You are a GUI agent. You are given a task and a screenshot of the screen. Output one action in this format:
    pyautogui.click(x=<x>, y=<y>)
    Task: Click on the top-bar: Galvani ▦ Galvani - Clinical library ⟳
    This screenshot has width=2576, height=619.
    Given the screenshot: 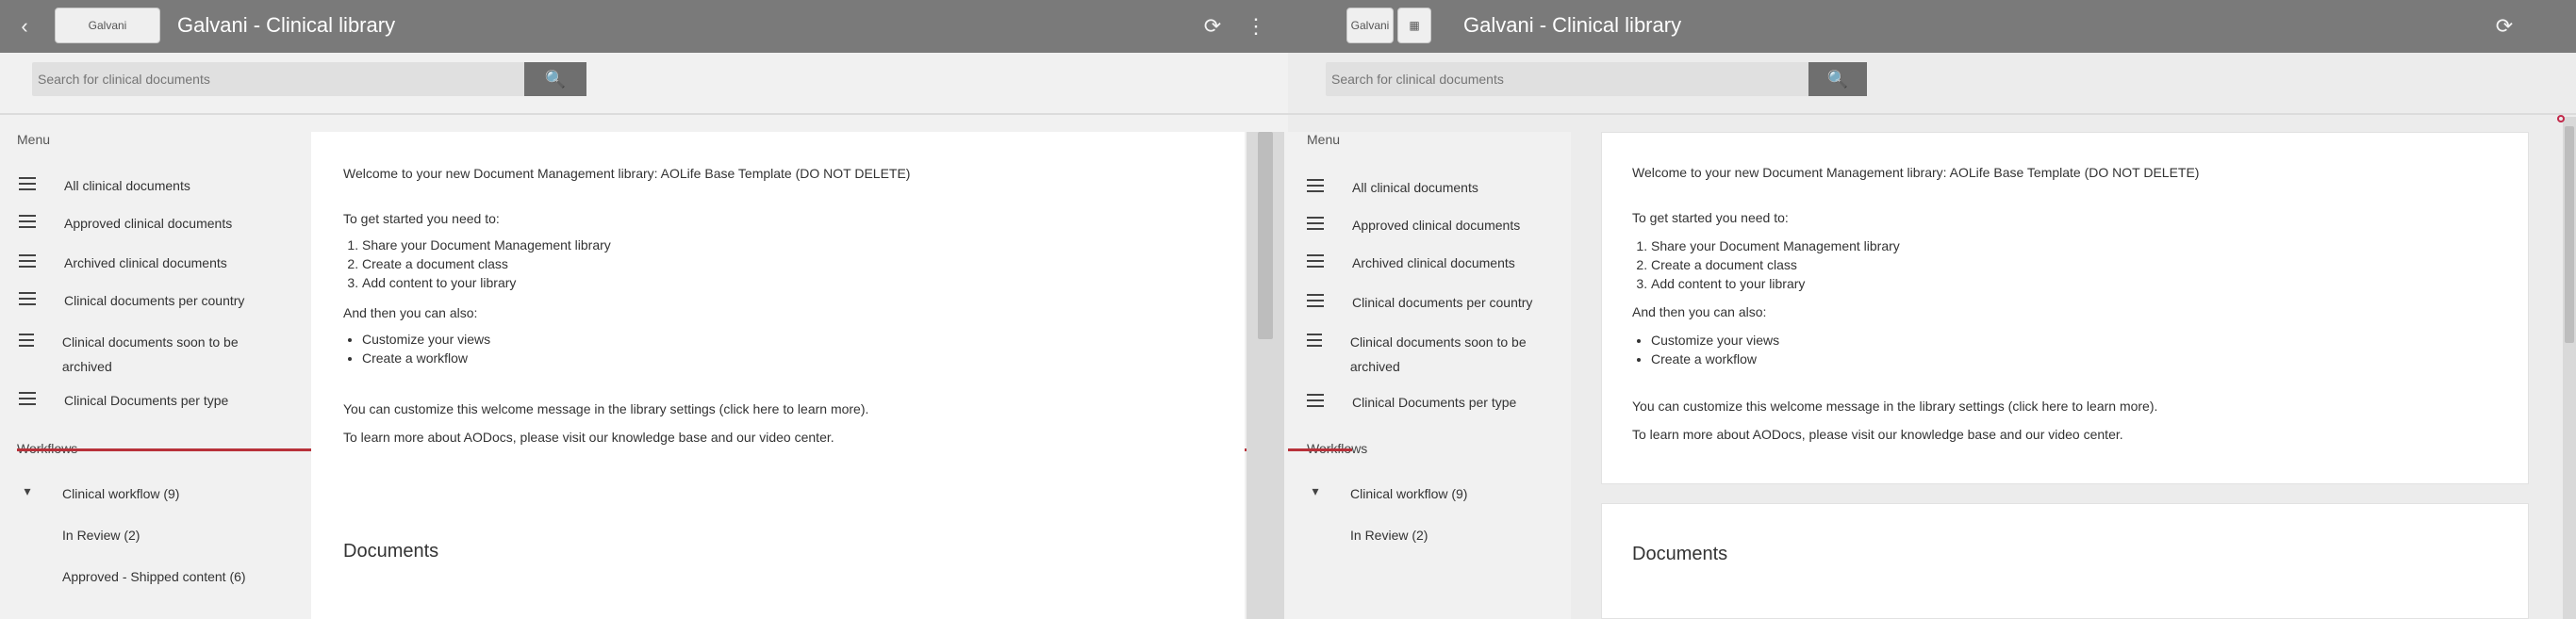 What is the action you would take?
    pyautogui.click(x=1932, y=26)
    